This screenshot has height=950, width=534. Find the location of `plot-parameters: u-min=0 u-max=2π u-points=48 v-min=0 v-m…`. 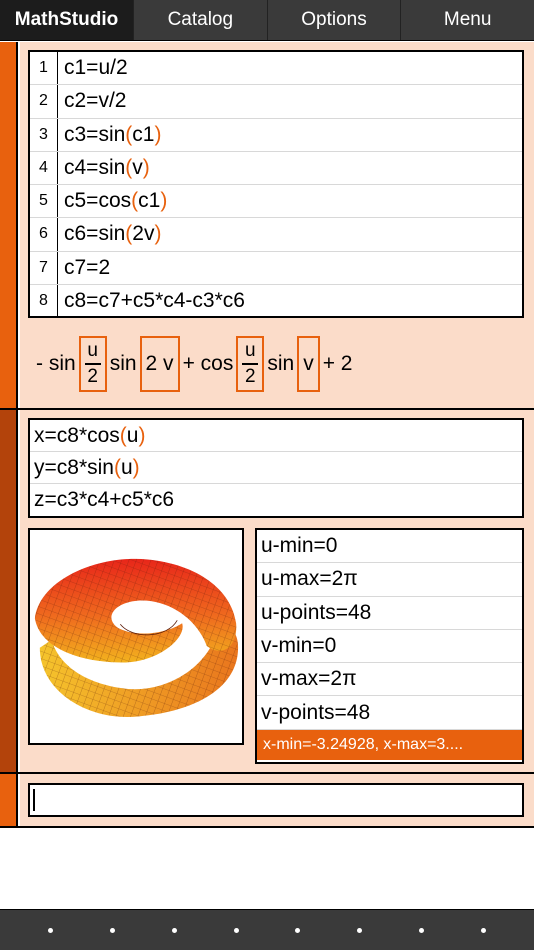

plot-parameters: u-min=0 u-max=2π u-points=48 v-min=0 v-m… is located at coordinates (389, 646).